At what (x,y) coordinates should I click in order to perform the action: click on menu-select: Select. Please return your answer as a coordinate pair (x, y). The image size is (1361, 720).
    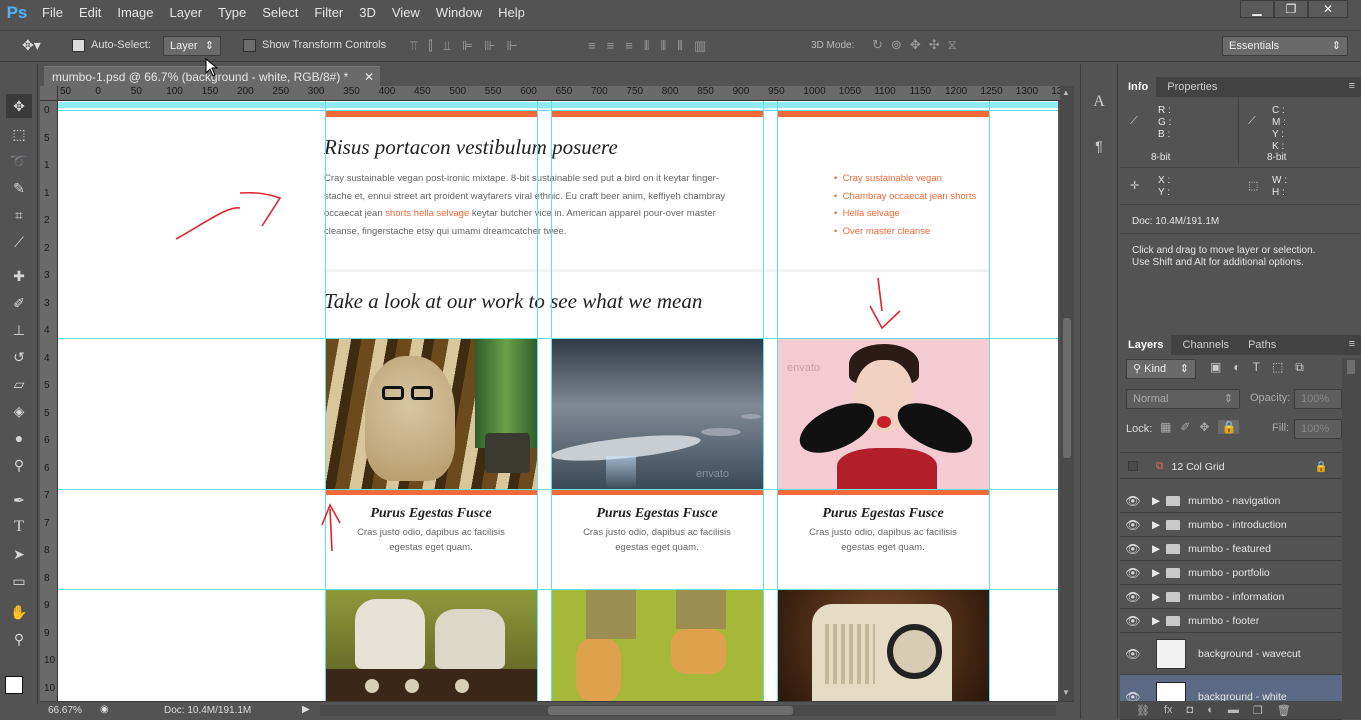
    Looking at the image, I should click on (280, 13).